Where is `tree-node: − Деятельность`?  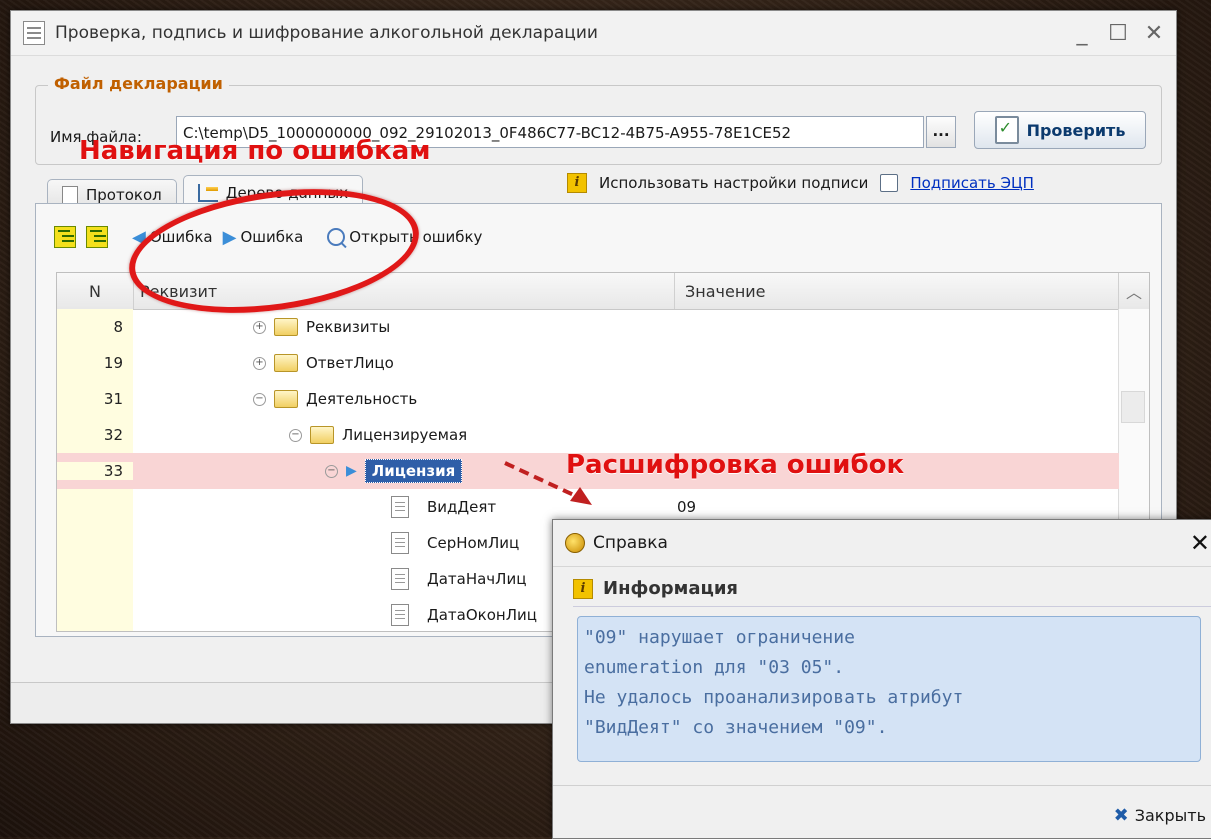 tree-node: − Деятельность is located at coordinates (335, 399).